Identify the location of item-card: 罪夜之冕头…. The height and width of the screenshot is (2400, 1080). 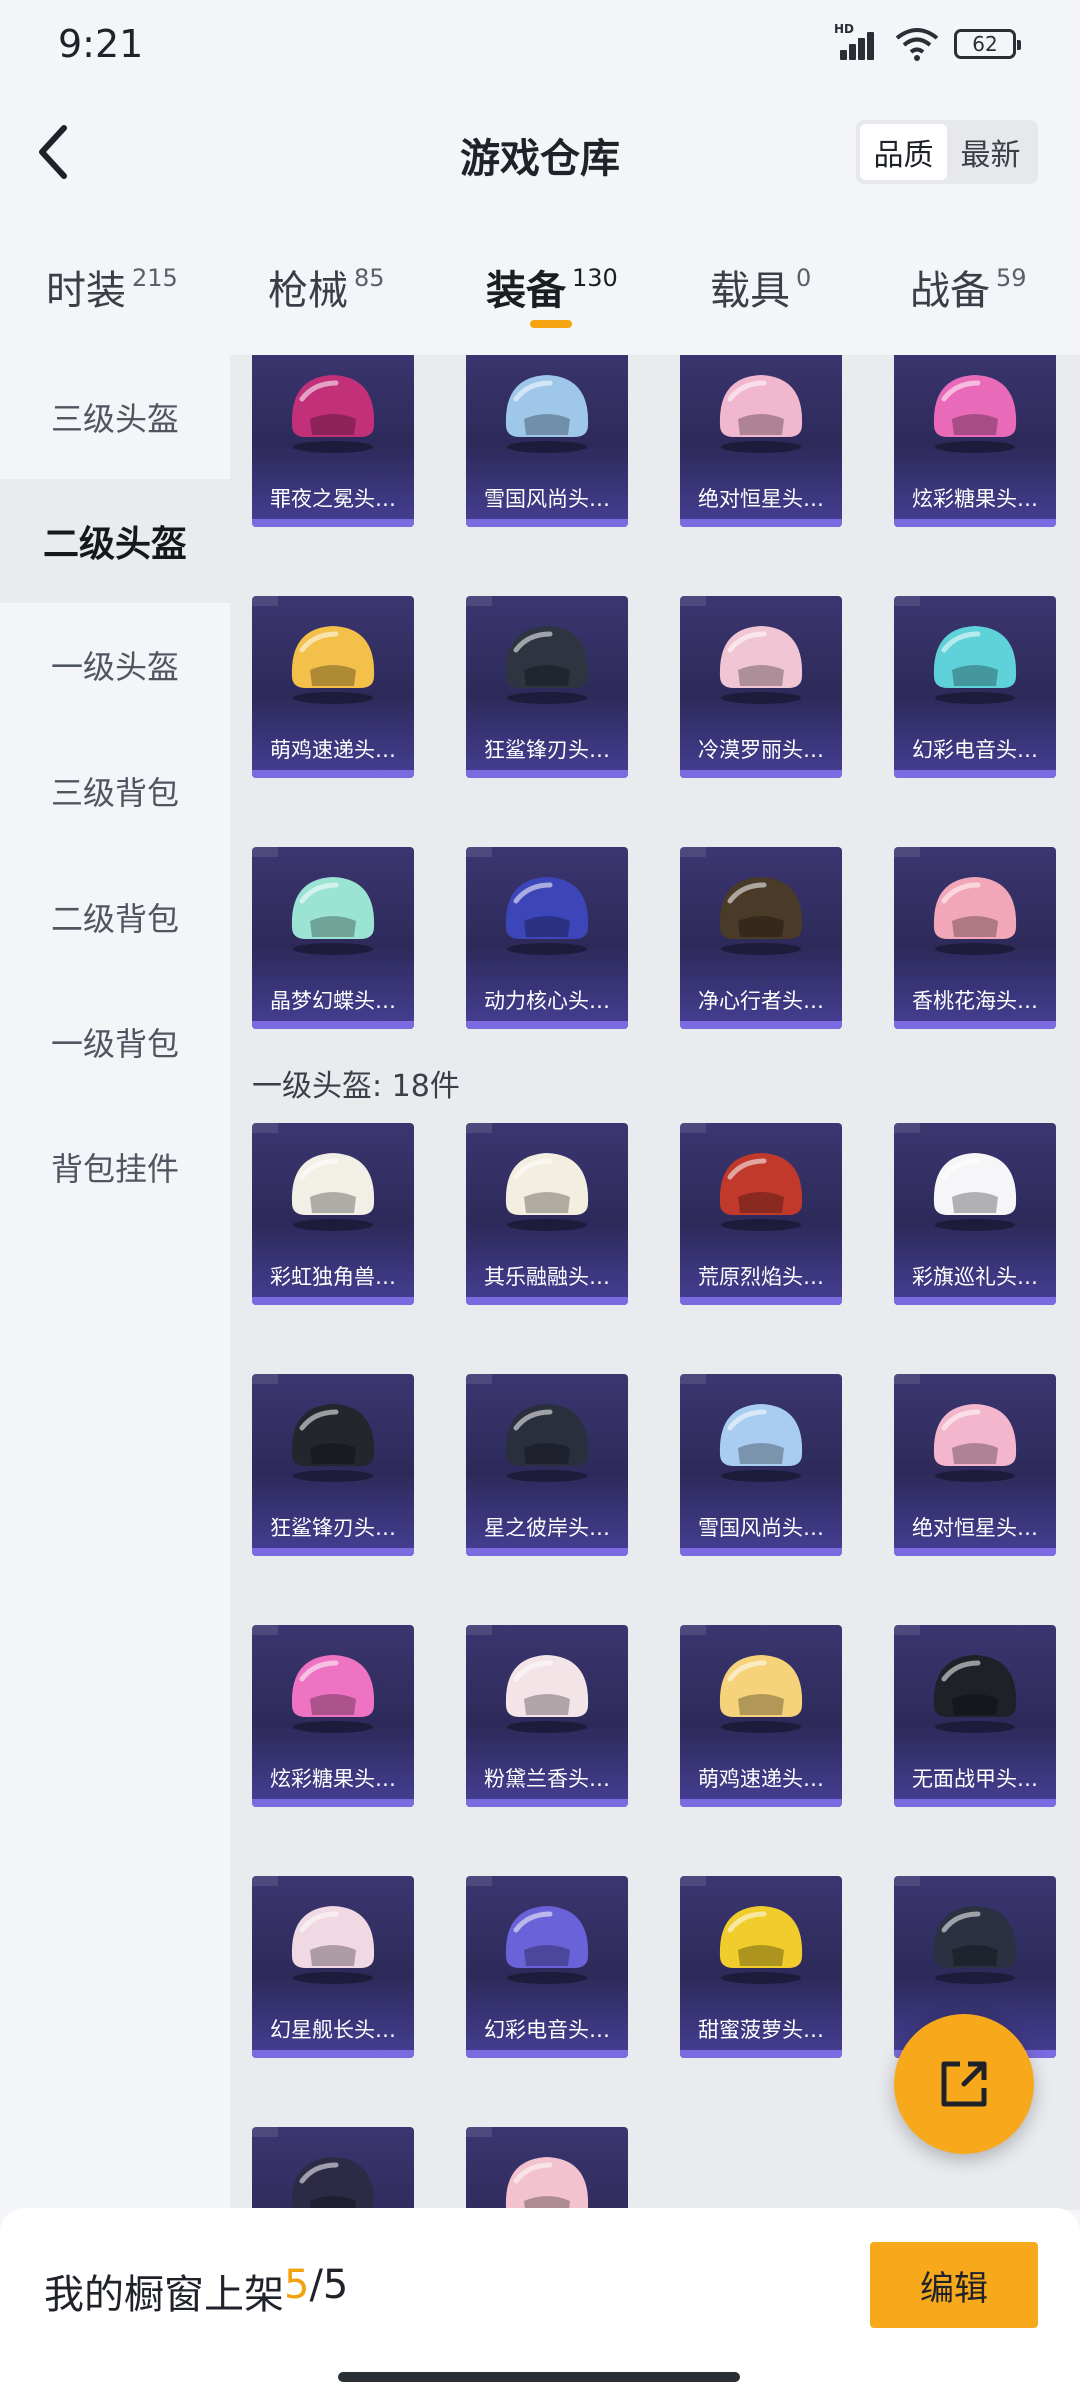
(333, 441).